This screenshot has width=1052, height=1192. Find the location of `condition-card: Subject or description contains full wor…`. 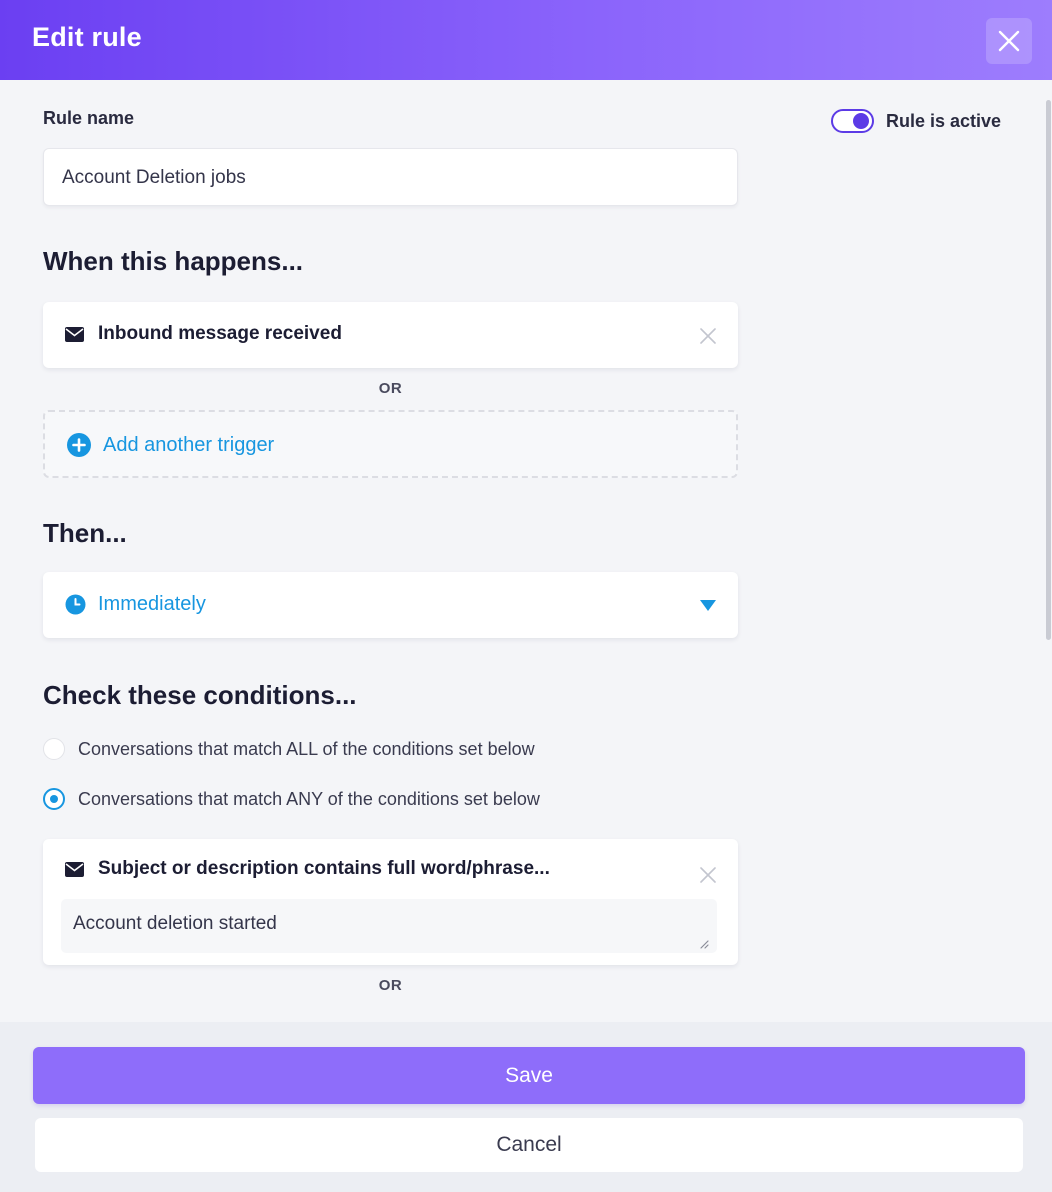

condition-card: Subject or description contains full wor… is located at coordinates (390, 902).